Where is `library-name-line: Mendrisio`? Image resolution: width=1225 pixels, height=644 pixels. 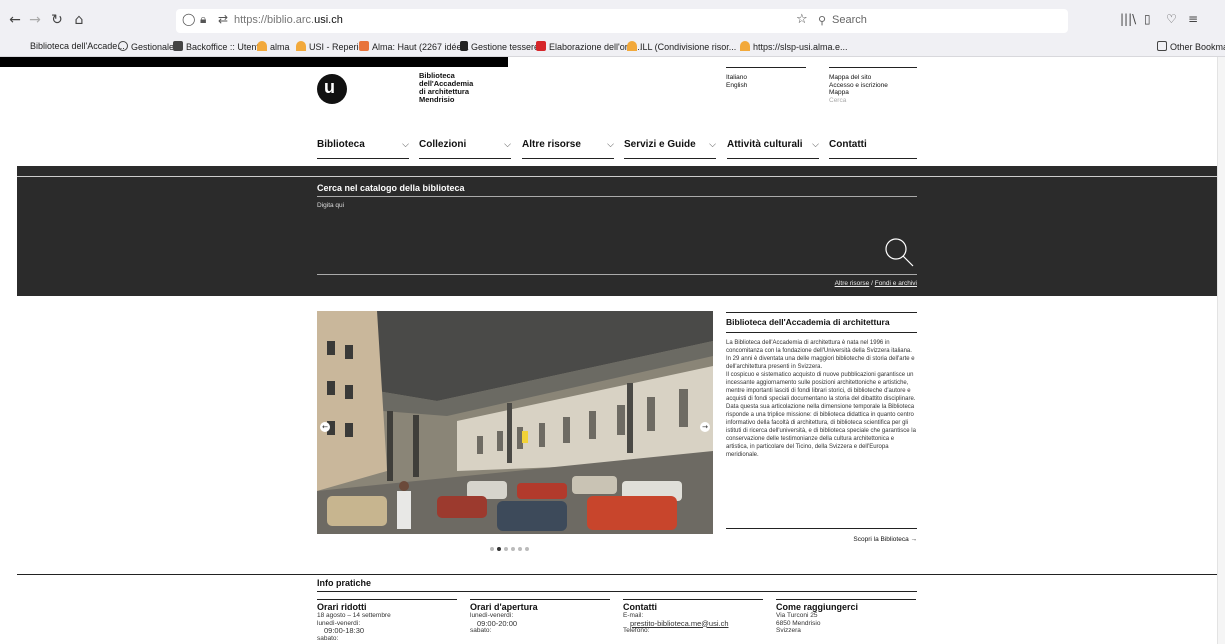 library-name-line: Mendrisio is located at coordinates (437, 99).